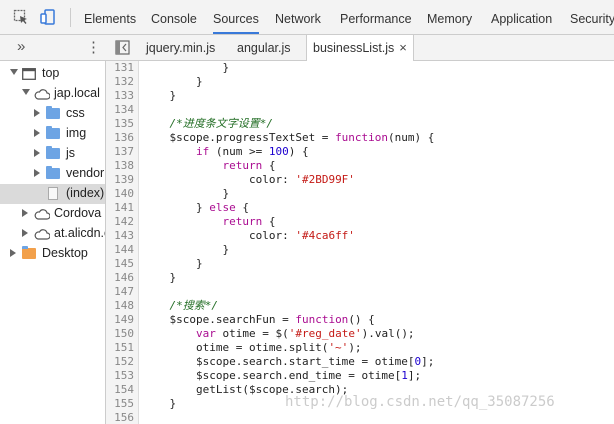 This screenshot has height=424, width=614. Describe the element at coordinates (119, 375) in the screenshot. I see `line-number: 153` at that location.